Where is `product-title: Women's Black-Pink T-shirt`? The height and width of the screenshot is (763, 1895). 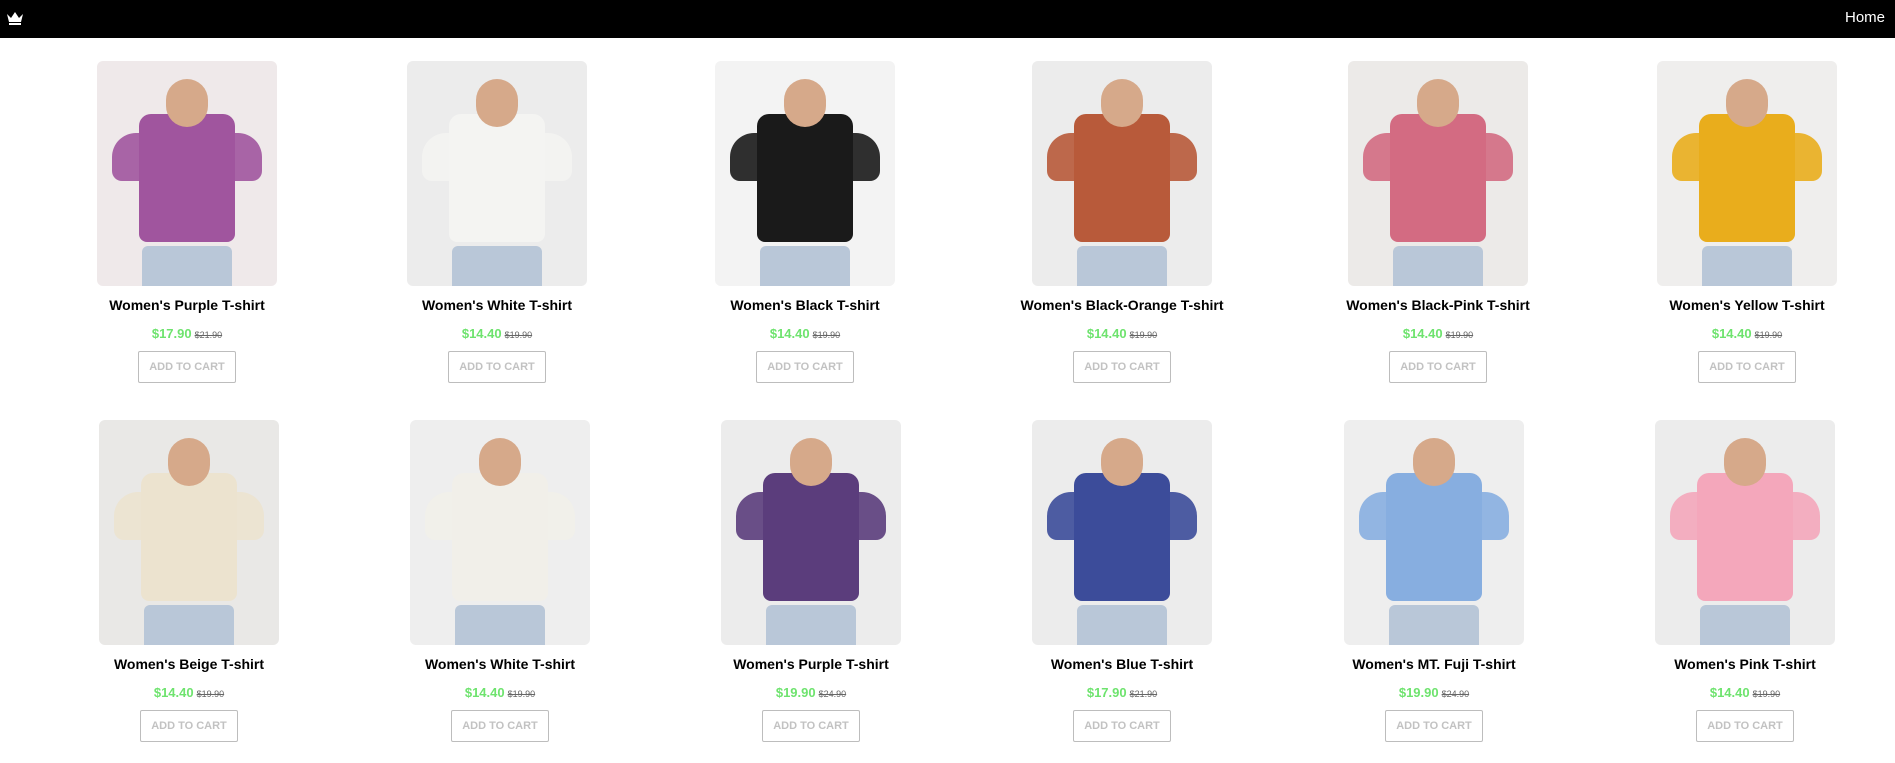
product-title: Women's Black-Pink T-shirt is located at coordinates (1438, 306).